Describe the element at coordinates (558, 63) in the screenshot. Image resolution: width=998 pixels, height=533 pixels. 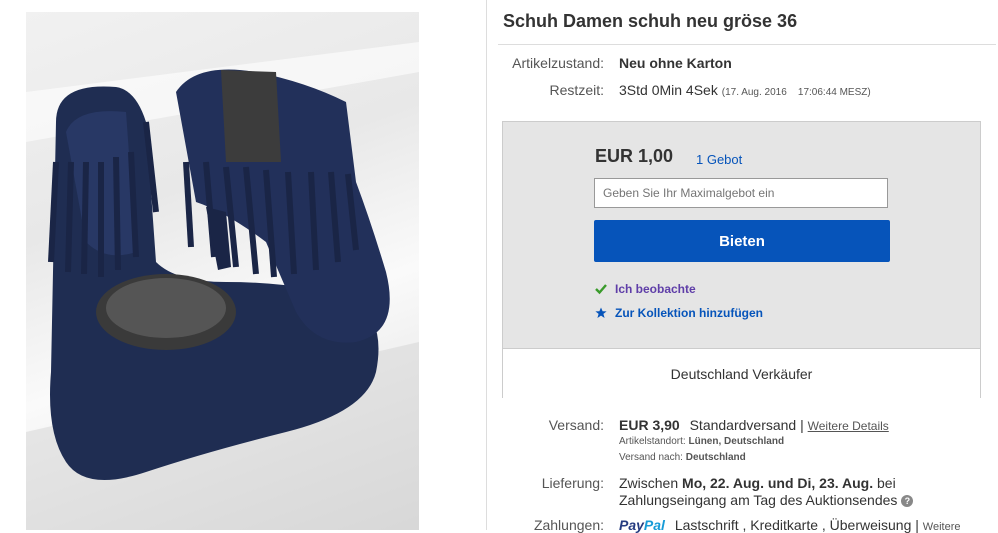
I see `condition-label: Artikelzustand:` at that location.